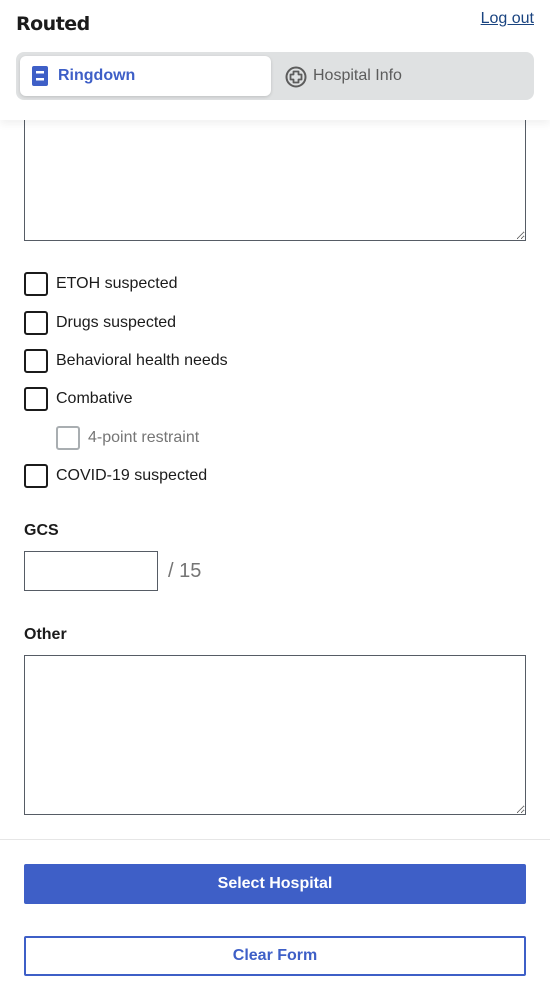 The height and width of the screenshot is (1000, 550). What do you see at coordinates (275, 175) in the screenshot?
I see `previous-notes-textarea` at bounding box center [275, 175].